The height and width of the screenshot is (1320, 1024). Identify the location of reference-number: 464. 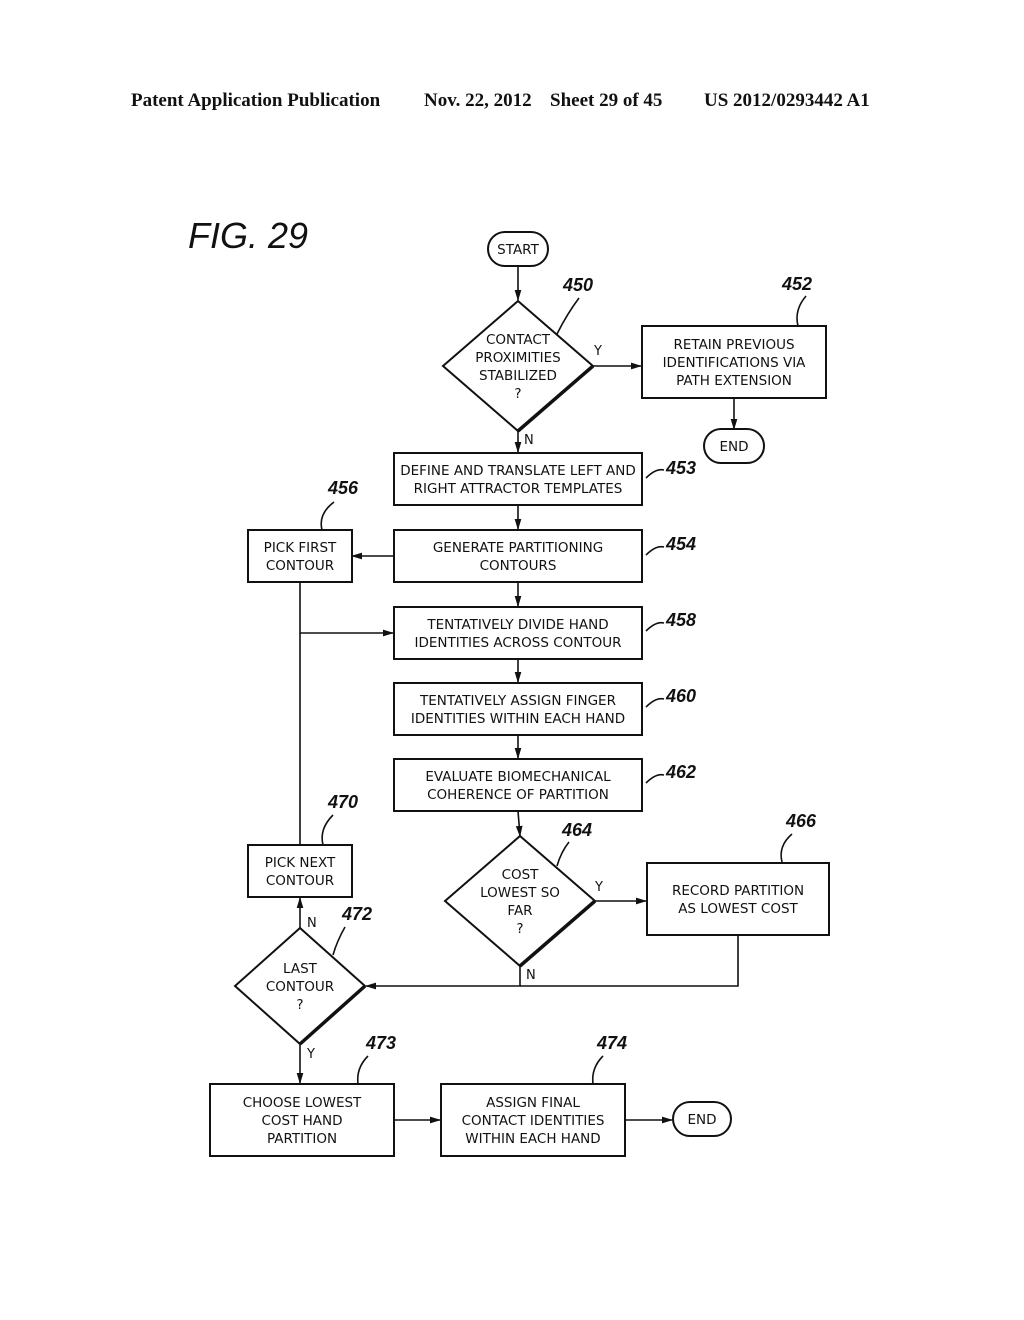
(576, 830).